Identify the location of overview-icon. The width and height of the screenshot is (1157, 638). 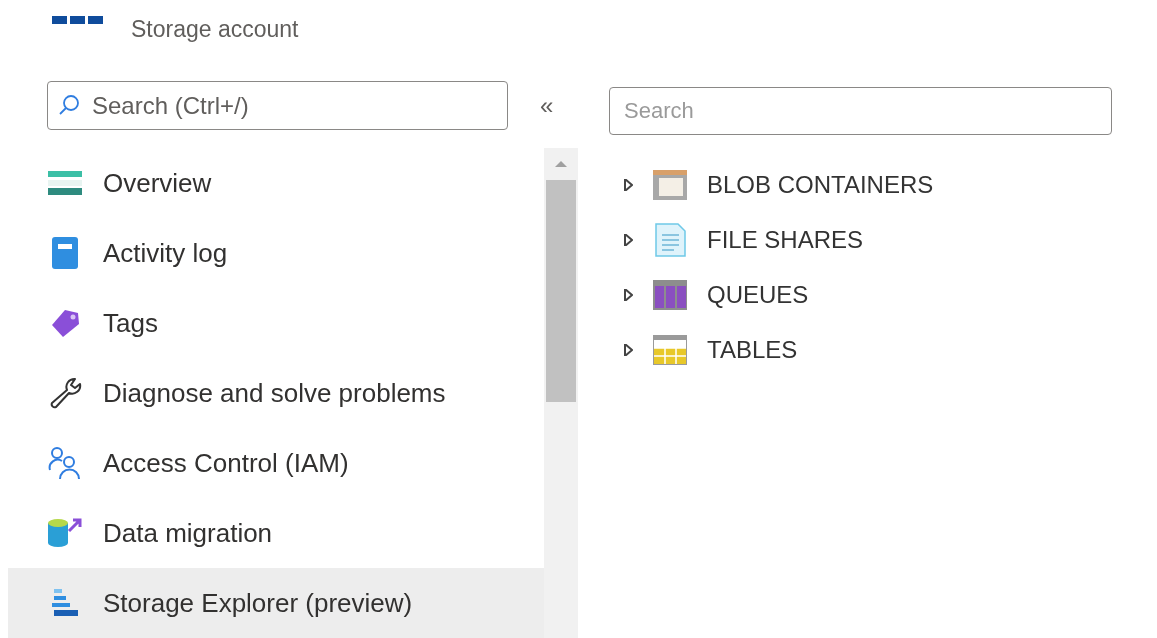
(65, 183).